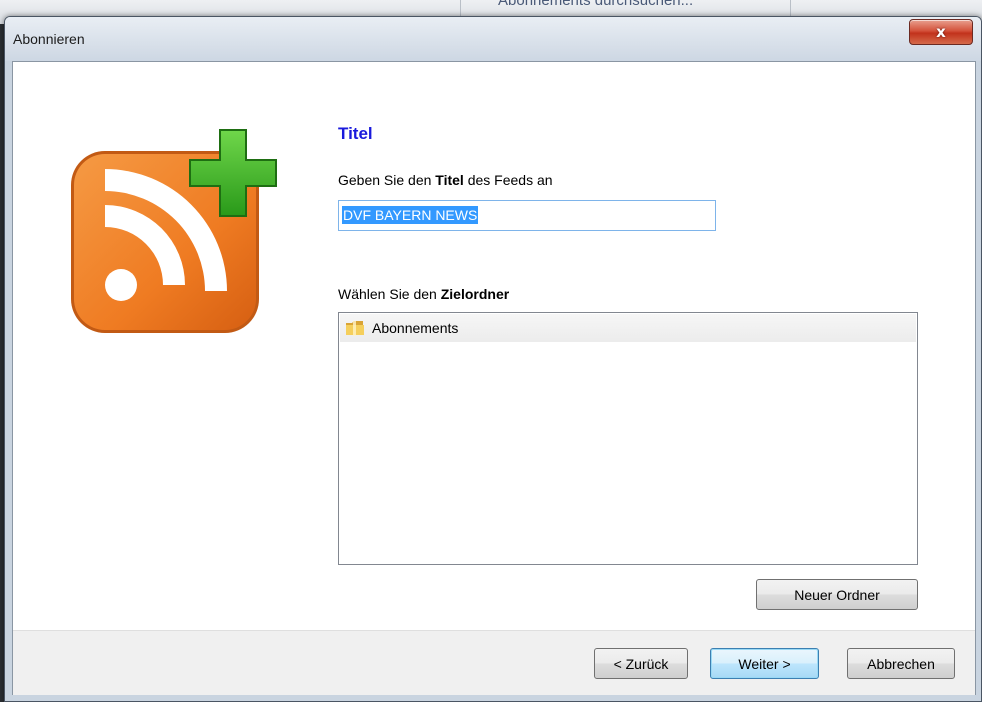 This screenshot has height=702, width=982. What do you see at coordinates (901, 663) in the screenshot?
I see `cancel-button: Abbrechen` at bounding box center [901, 663].